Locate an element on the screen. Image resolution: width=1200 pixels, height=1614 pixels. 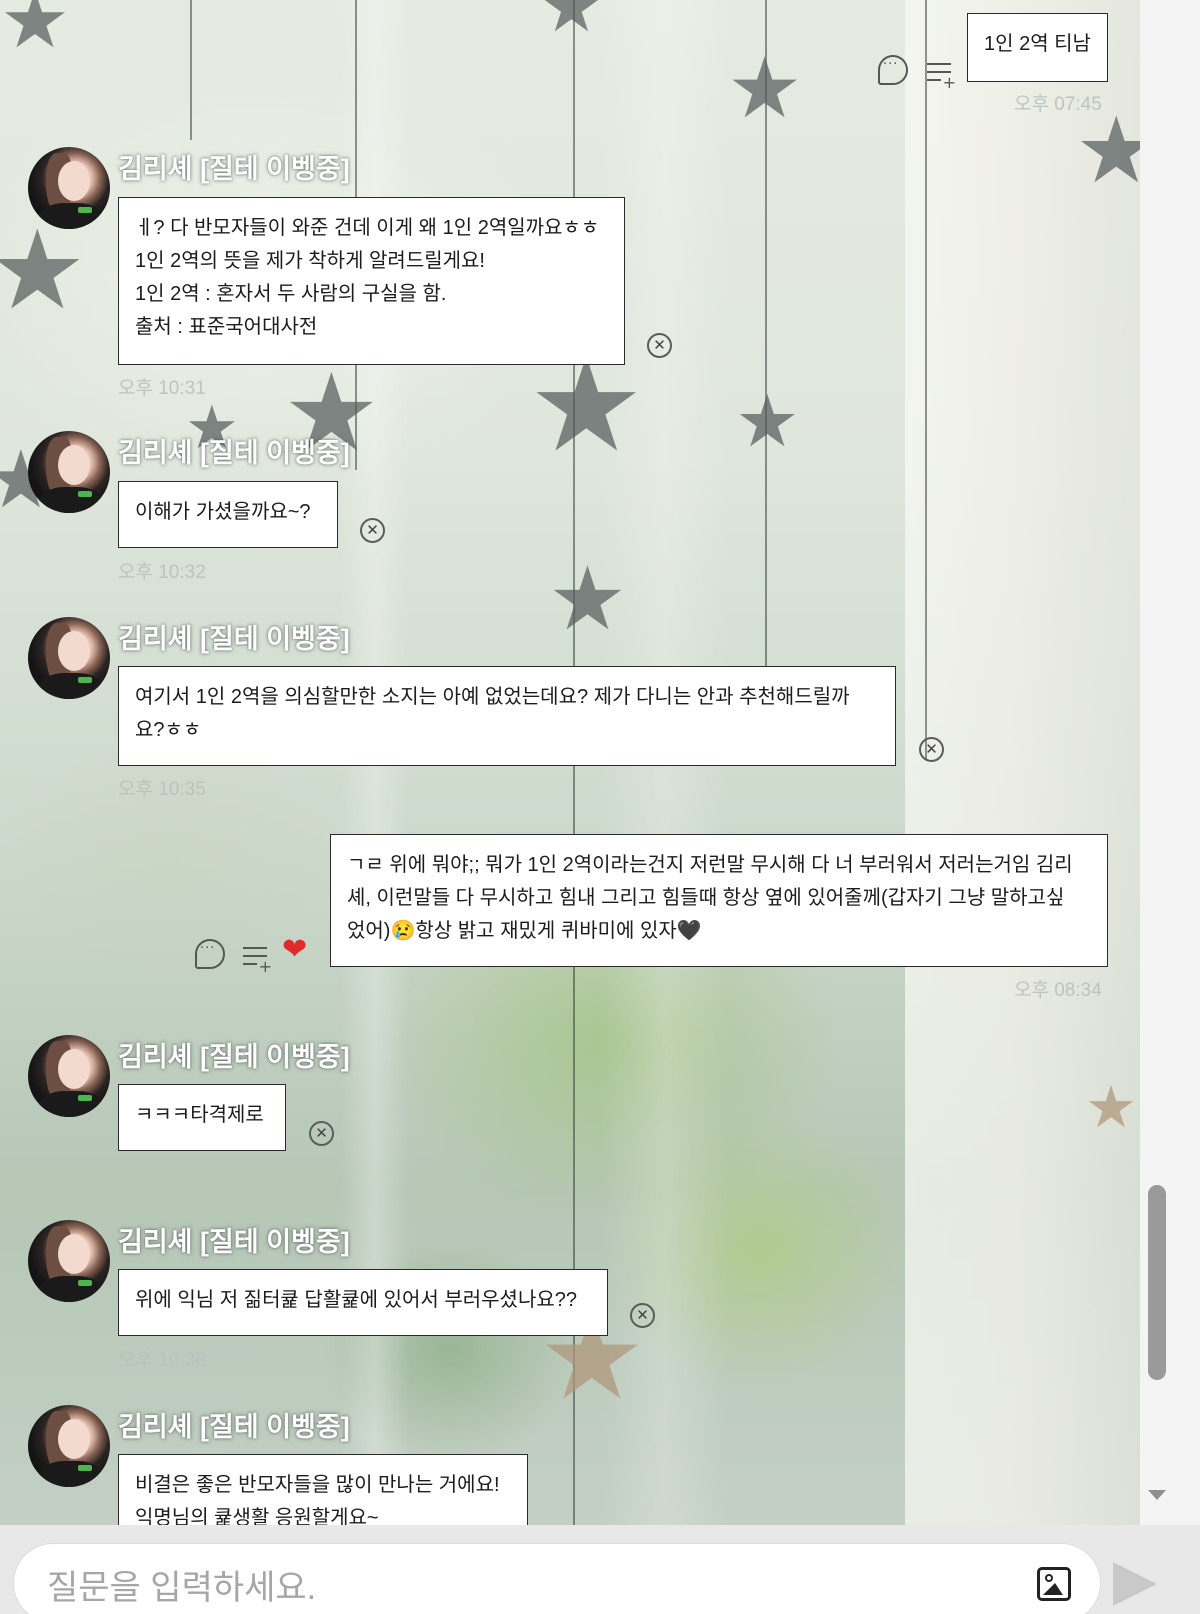
message-line: 1인 2역의 뜻을 제가 착하게 알려드릴게요! is located at coordinates (310, 261).